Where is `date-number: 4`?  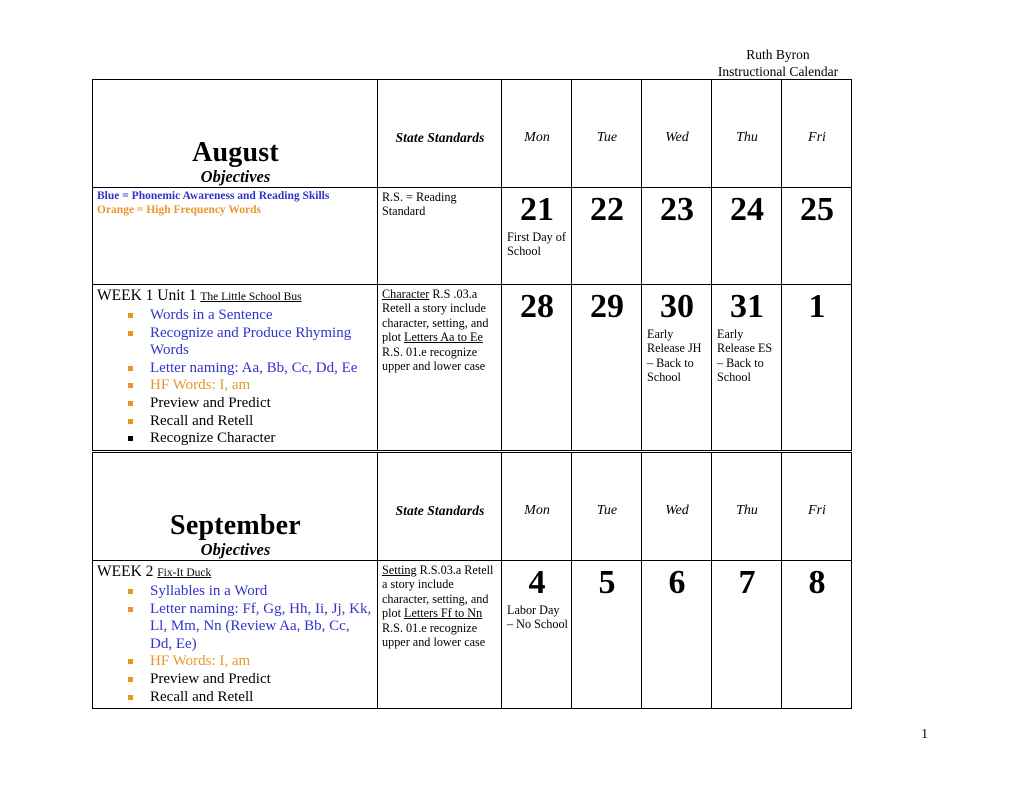 date-number: 4 is located at coordinates (537, 582).